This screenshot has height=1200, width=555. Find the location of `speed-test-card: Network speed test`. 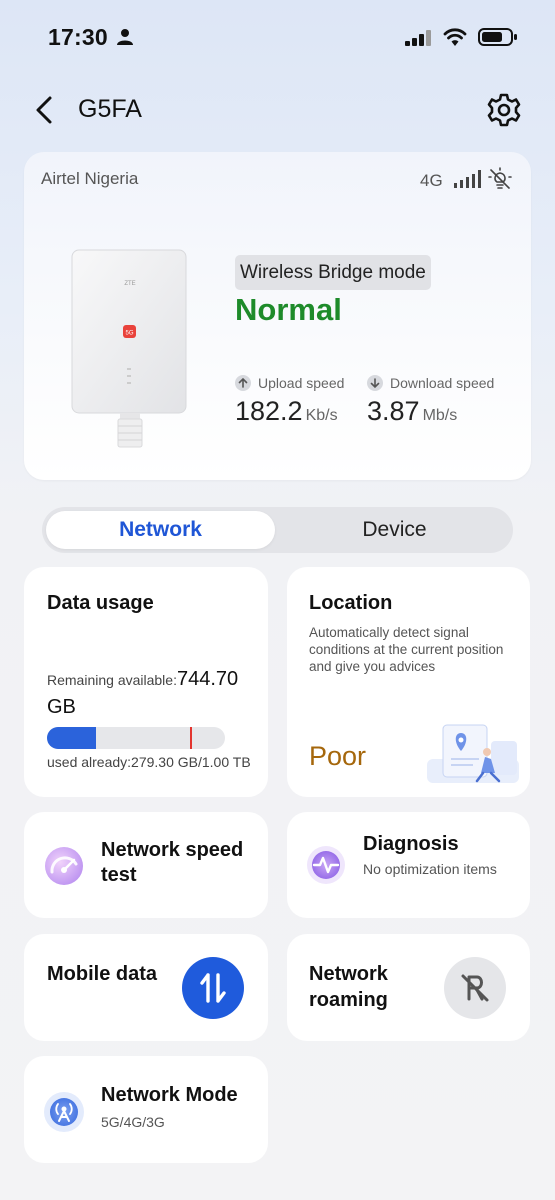

speed-test-card: Network speed test is located at coordinates (146, 865).